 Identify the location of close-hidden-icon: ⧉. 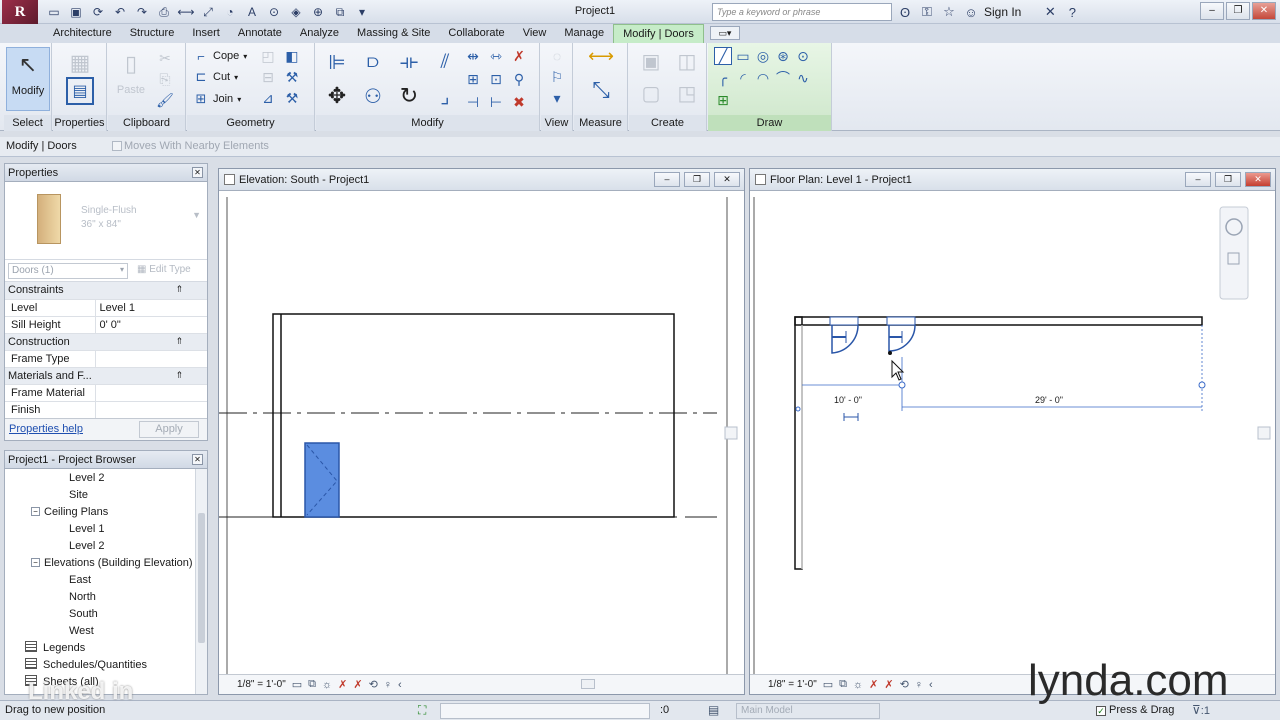
(340, 12).